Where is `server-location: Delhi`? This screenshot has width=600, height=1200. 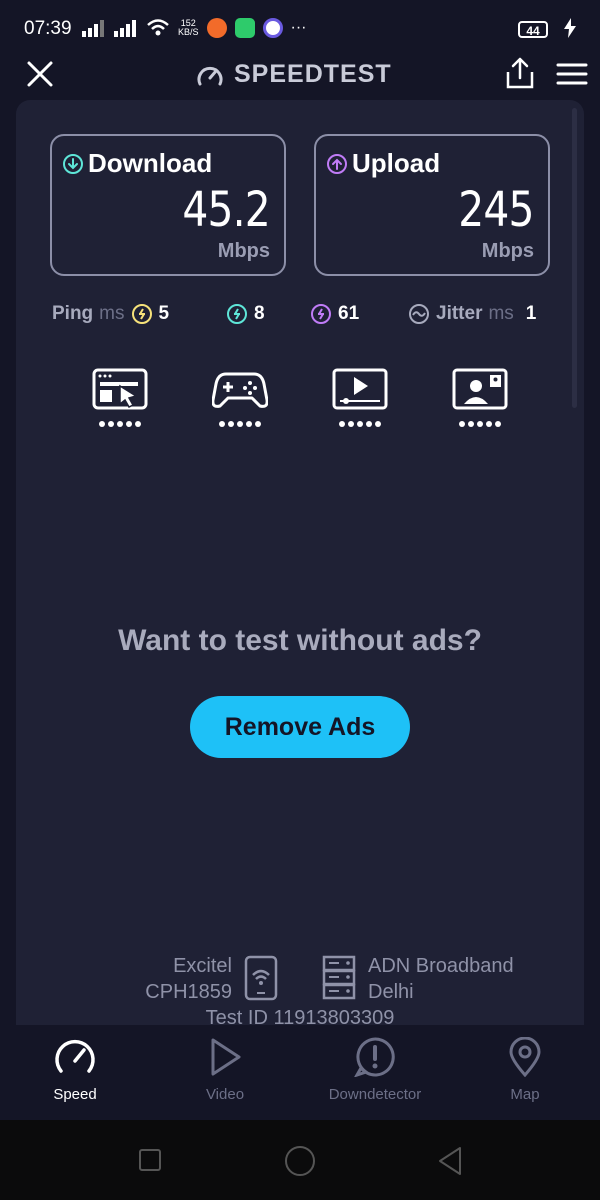
server-location: Delhi is located at coordinates (391, 992).